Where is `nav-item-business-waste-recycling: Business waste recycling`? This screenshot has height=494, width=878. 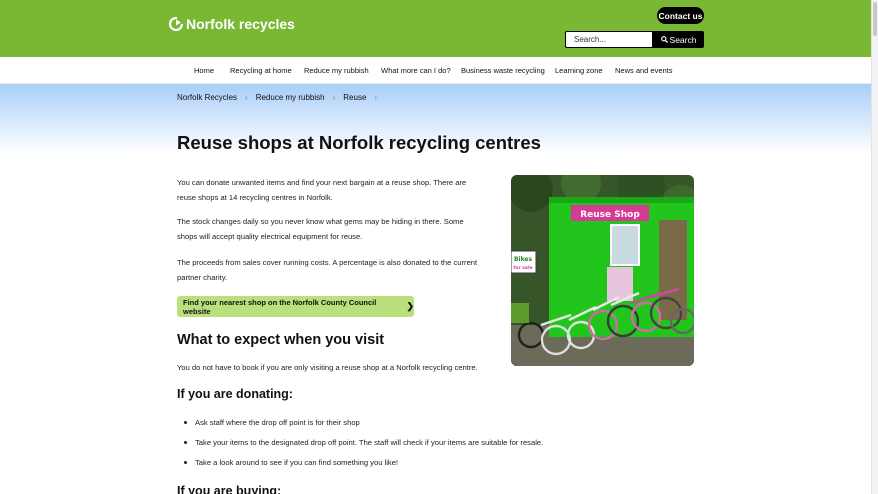
nav-item-business-waste-recycling: Business waste recycling is located at coordinates (503, 70).